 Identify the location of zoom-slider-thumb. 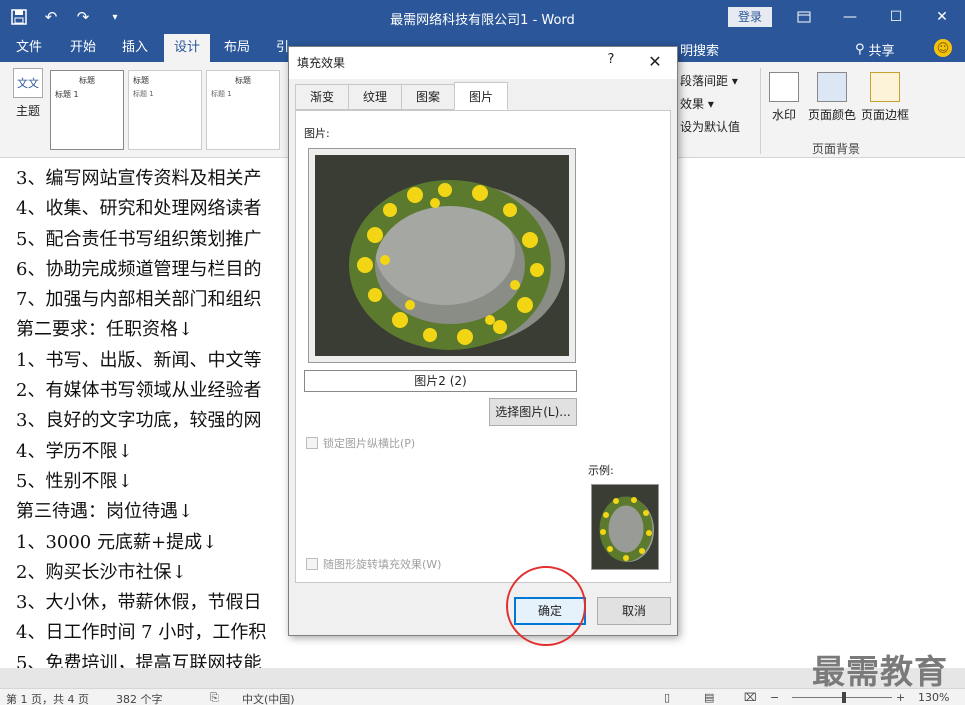
(844, 697).